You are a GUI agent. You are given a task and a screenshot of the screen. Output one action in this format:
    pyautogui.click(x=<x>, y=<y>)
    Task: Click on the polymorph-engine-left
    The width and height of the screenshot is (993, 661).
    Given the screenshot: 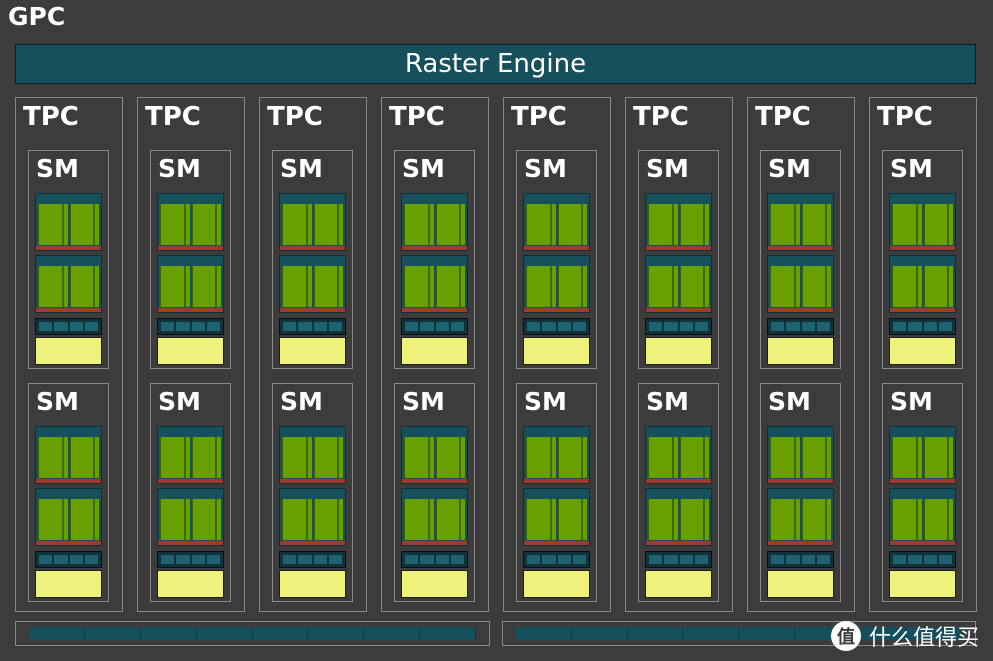 What is the action you would take?
    pyautogui.click(x=252, y=633)
    